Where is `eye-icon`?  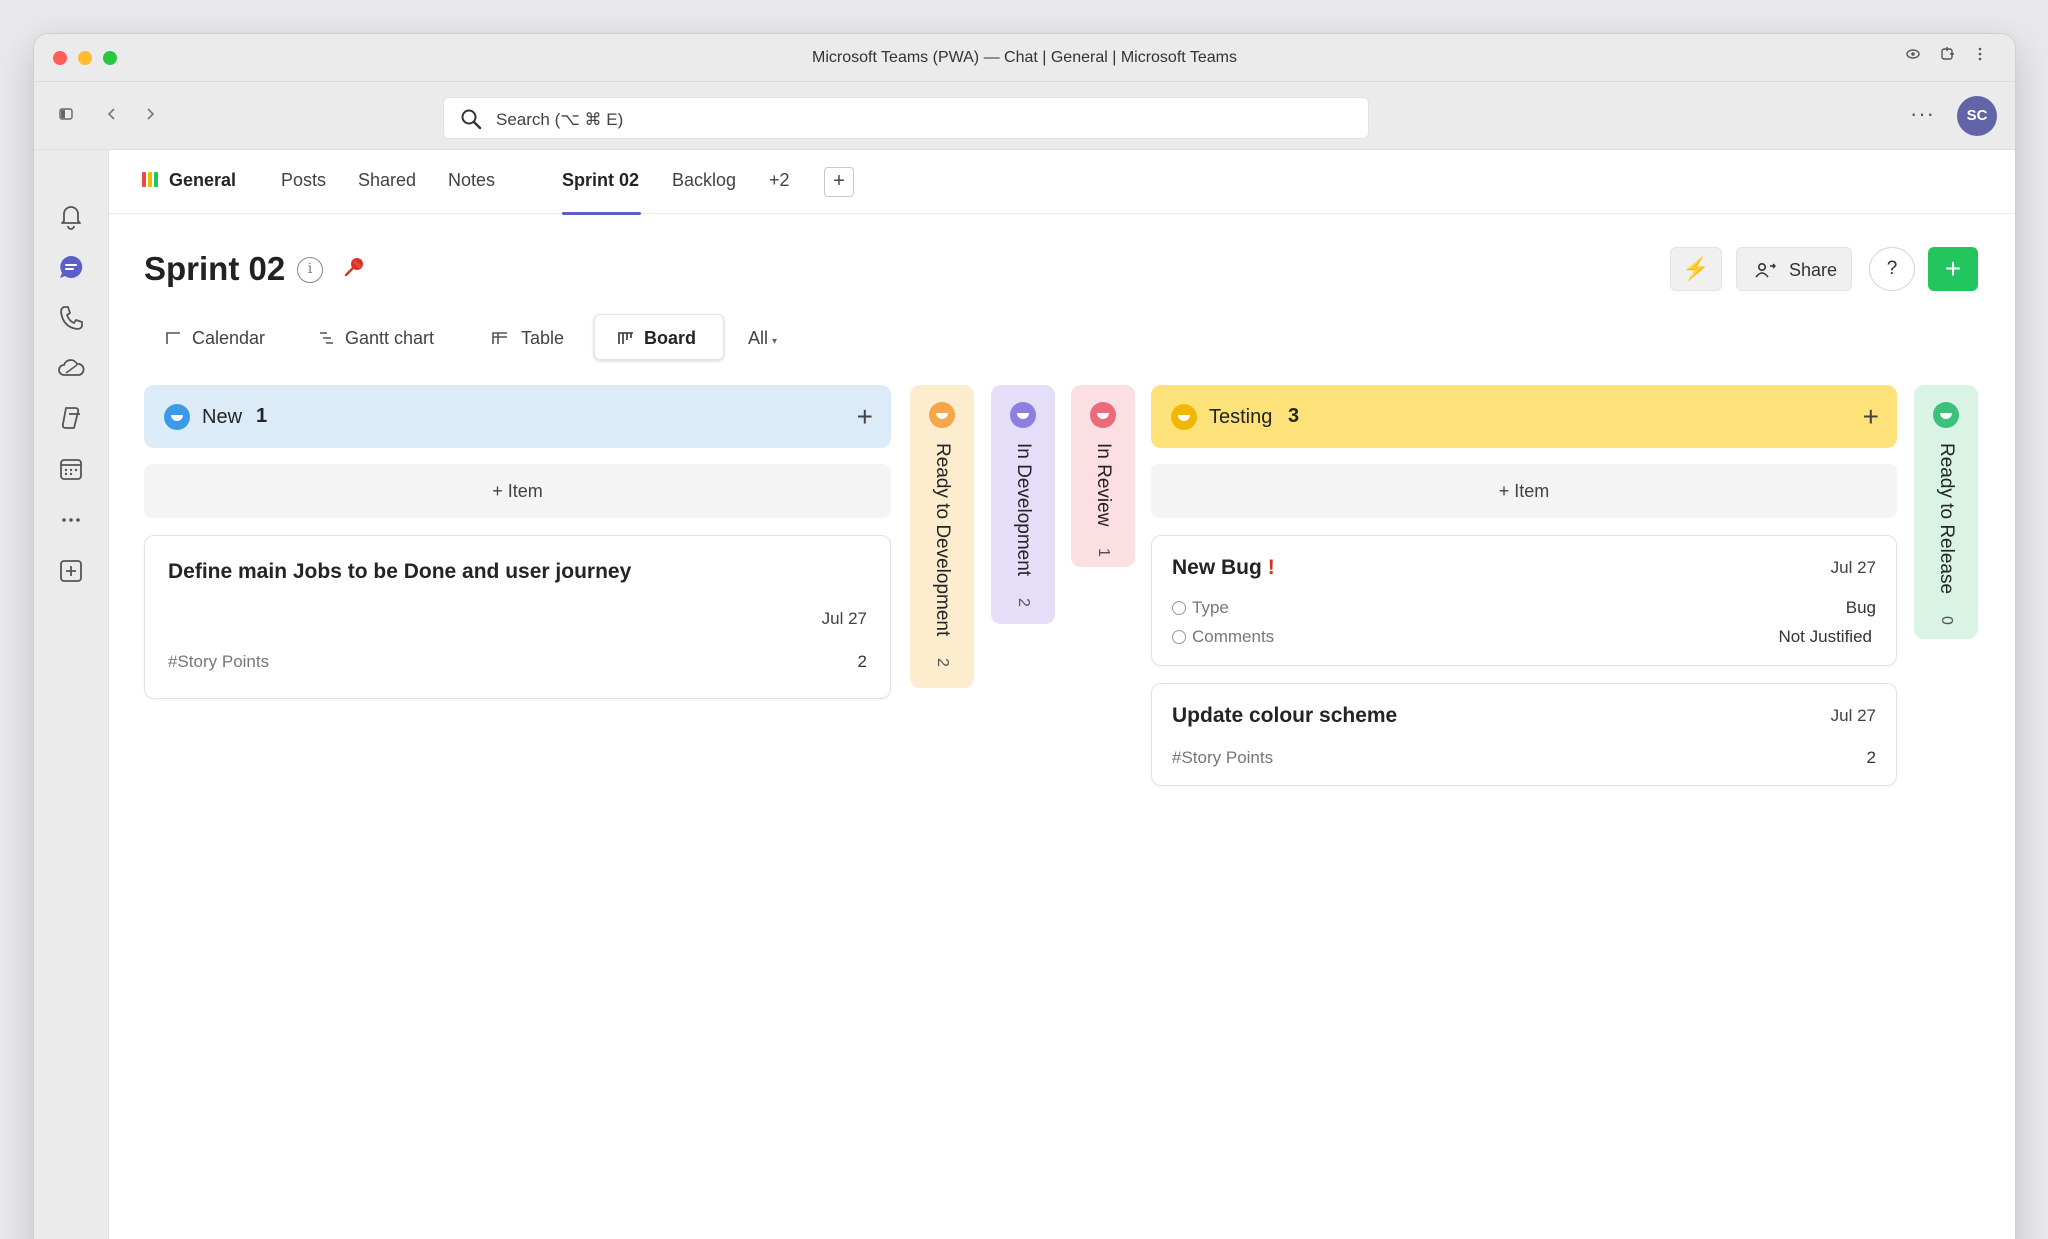
eye-icon is located at coordinates (1913, 57).